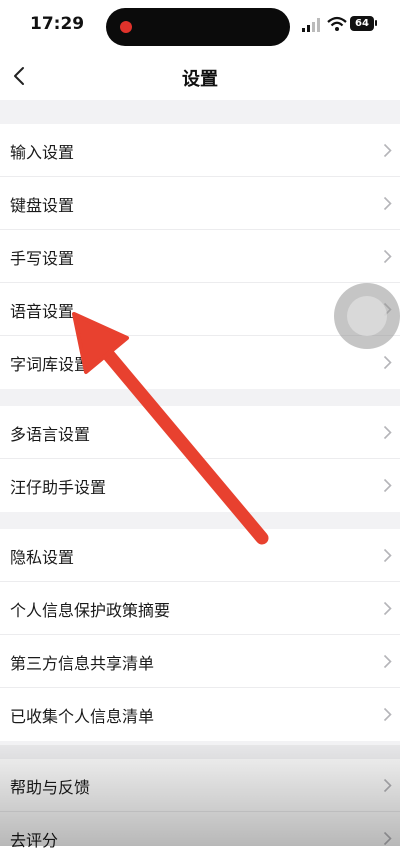 This screenshot has height=865, width=400. I want to click on nav-bar: 设置, so click(200, 76).